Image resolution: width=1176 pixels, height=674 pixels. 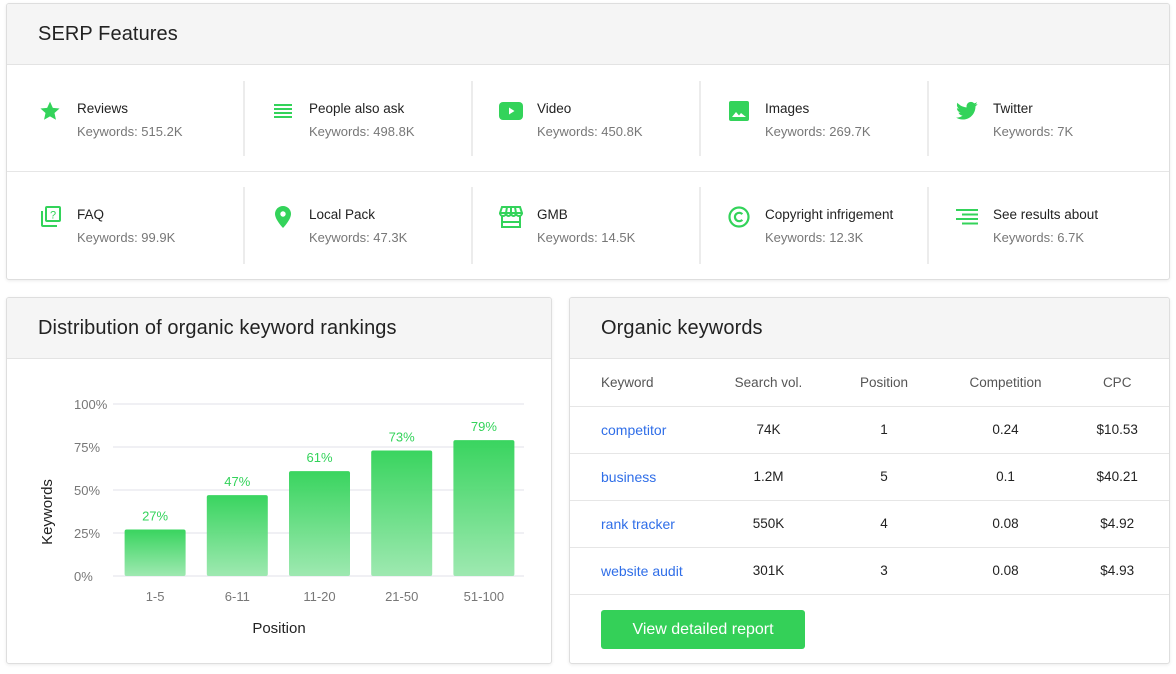 I want to click on serp-feature-twitter: Twitter Keywords: 7K, so click(x=1041, y=118).